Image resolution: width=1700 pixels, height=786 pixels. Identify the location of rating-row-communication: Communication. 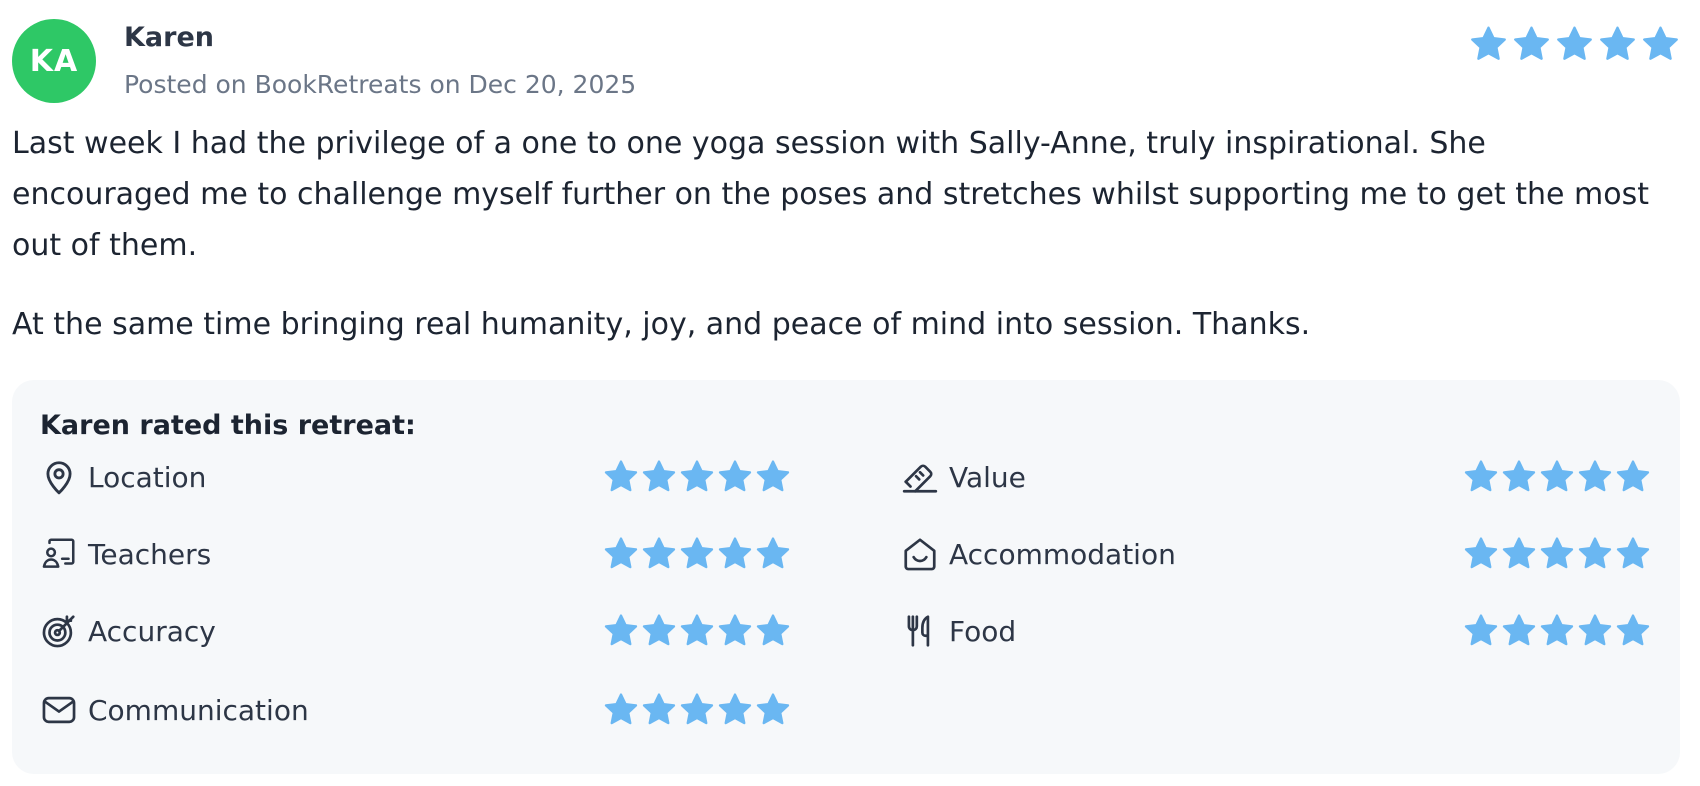
(174, 710).